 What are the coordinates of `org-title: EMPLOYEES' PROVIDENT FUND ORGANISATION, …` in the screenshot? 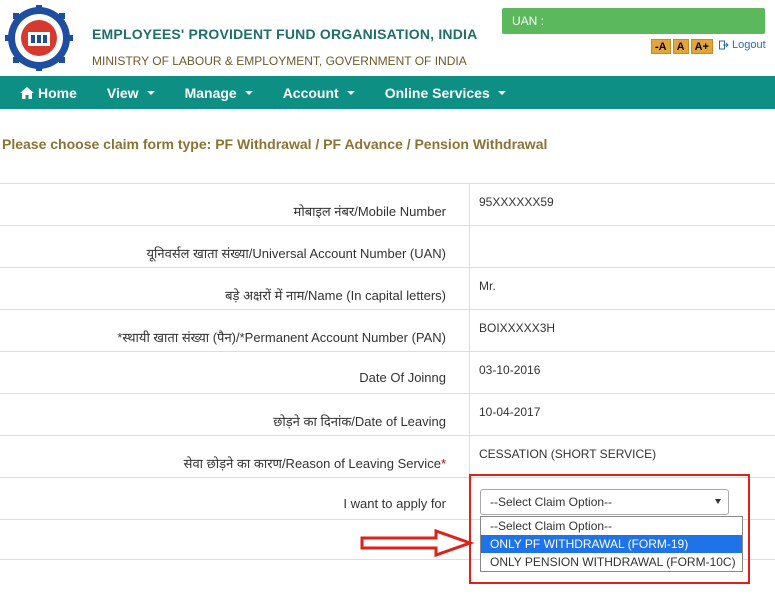 It's located at (285, 34).